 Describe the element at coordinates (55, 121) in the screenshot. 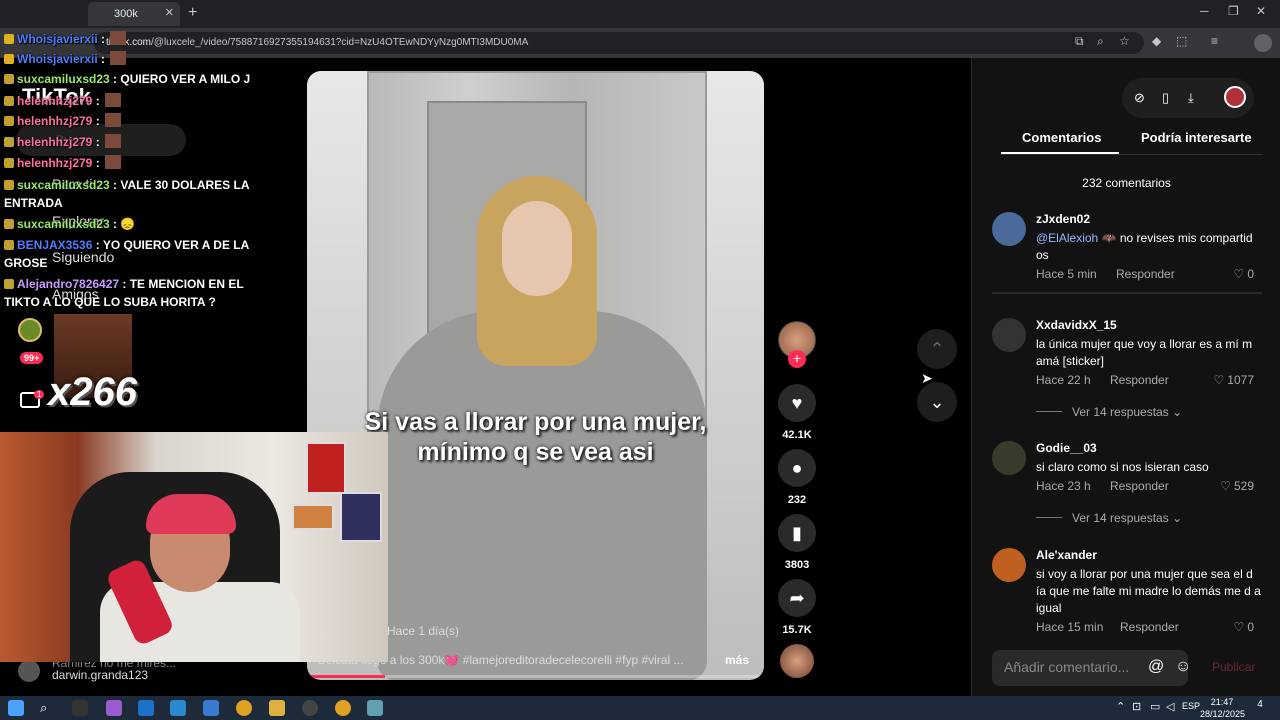

I see `chat-user: helenhhzj279` at that location.